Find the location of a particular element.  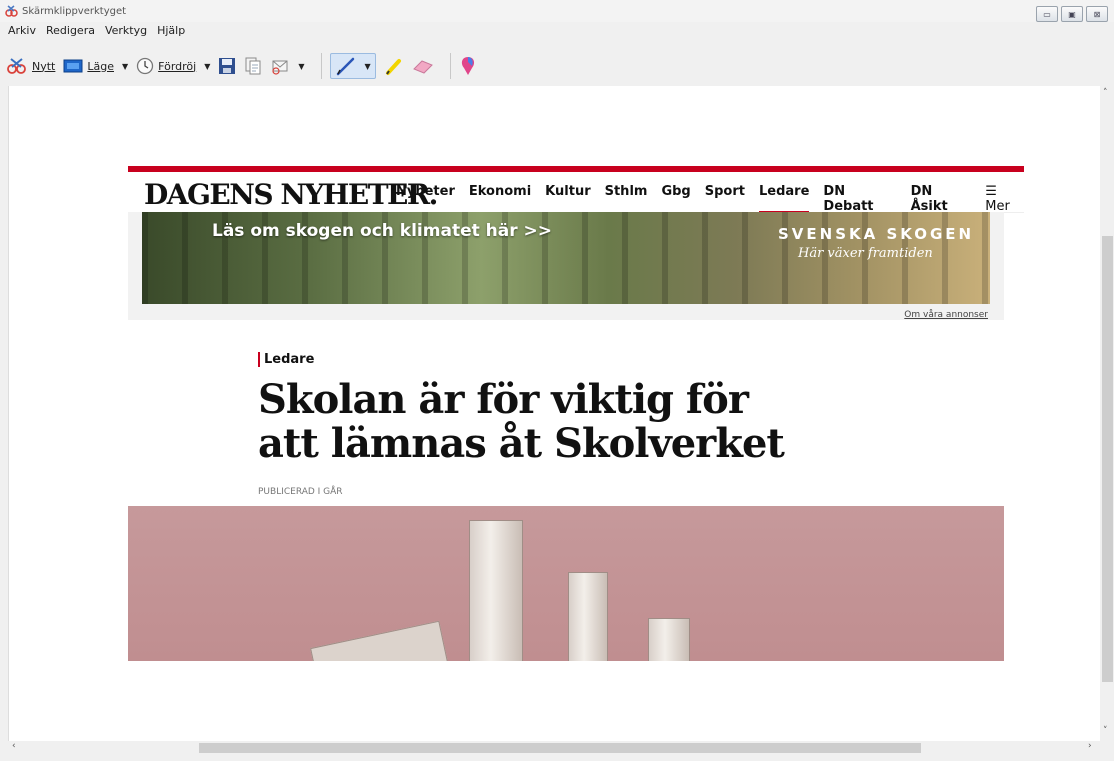

copy-icon is located at coordinates (253, 66).